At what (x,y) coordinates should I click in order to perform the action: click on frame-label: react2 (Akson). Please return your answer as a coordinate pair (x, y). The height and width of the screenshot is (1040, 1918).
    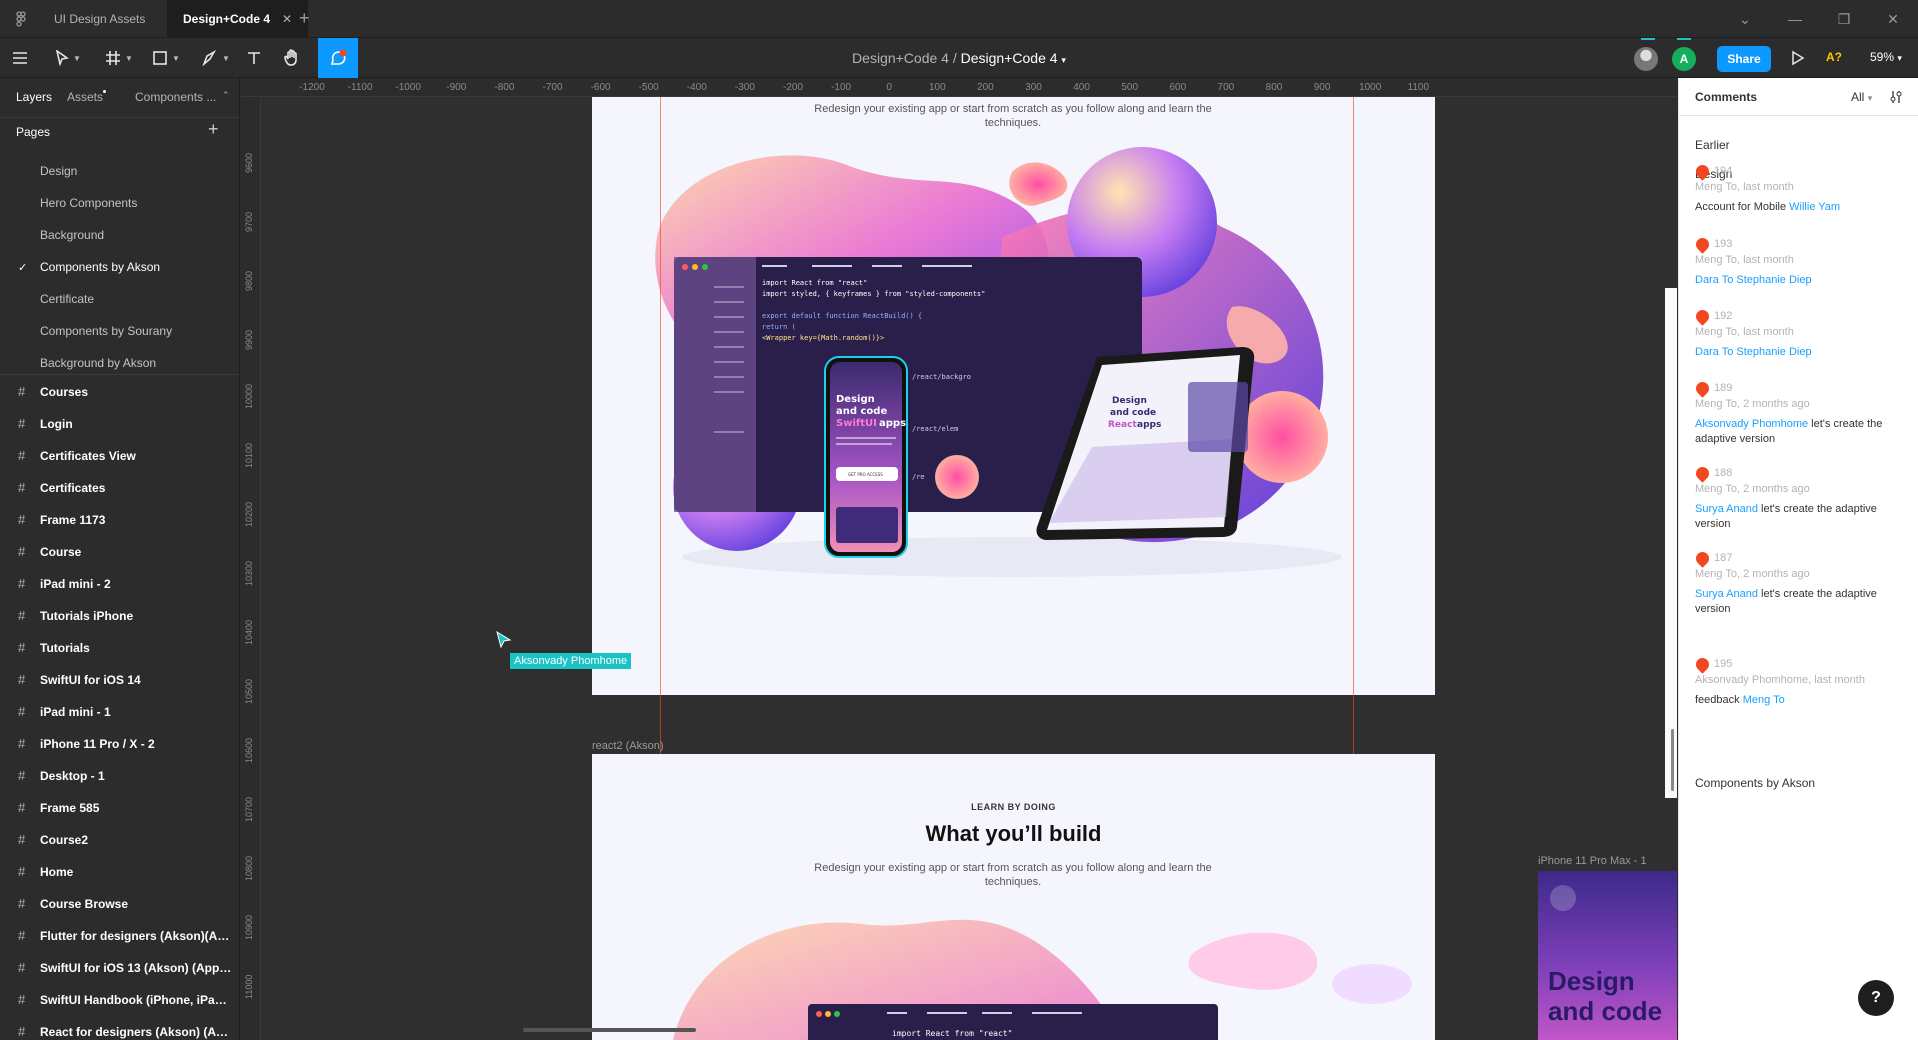
    Looking at the image, I should click on (628, 746).